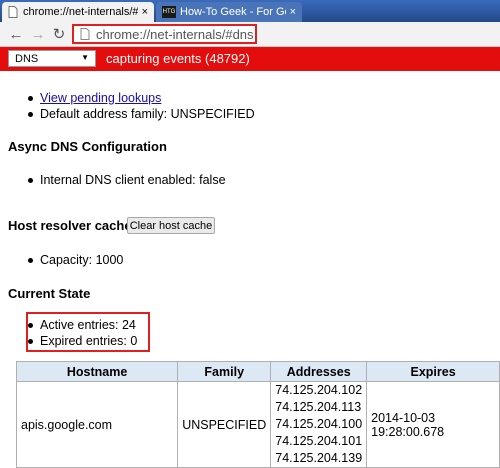 This screenshot has height=468, width=500. Describe the element at coordinates (97, 424) in the screenshot. I see `hostname-cell: apis.google.com` at that location.